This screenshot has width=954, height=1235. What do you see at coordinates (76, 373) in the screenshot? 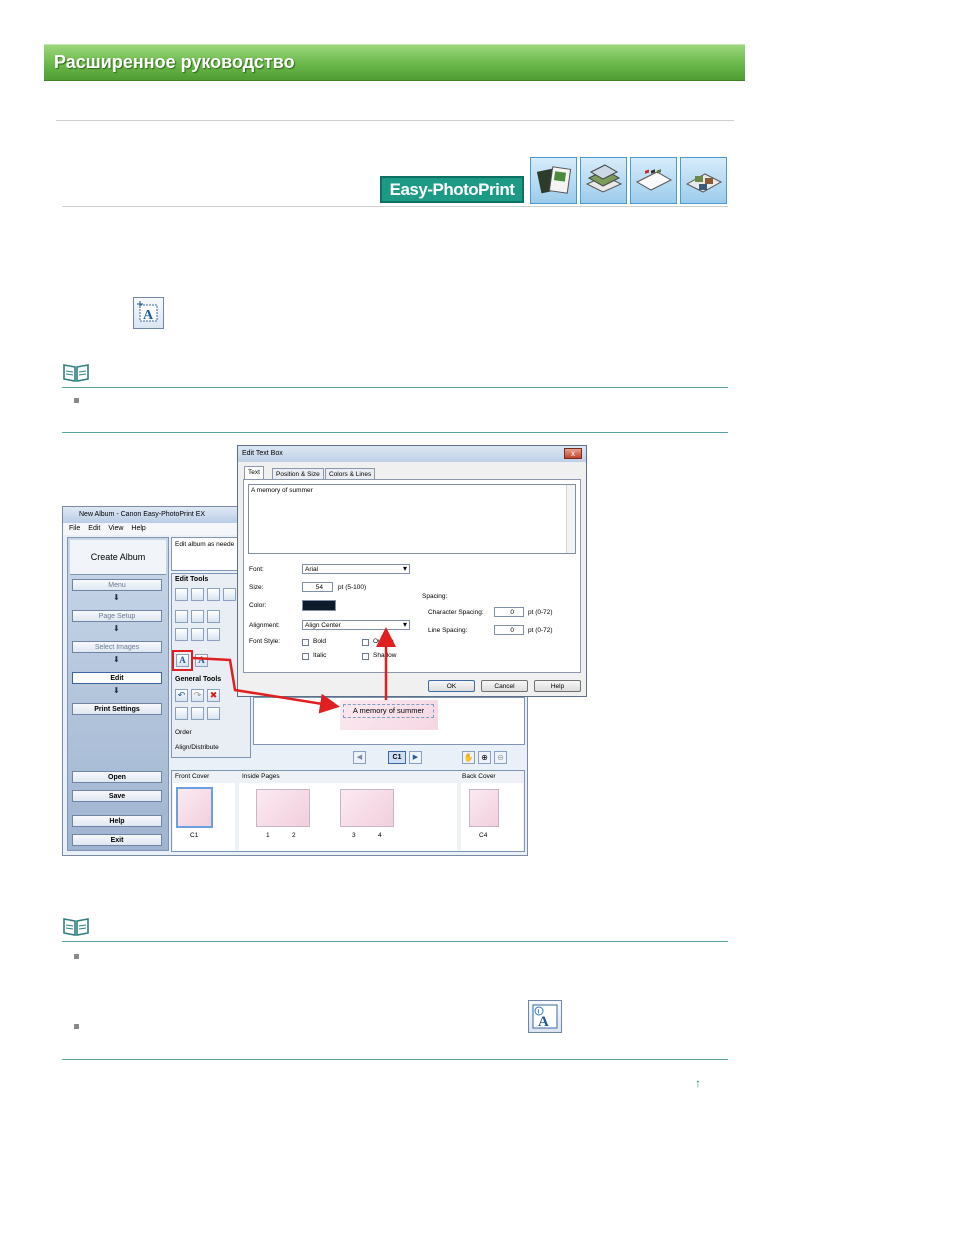
I see `note-icon` at bounding box center [76, 373].